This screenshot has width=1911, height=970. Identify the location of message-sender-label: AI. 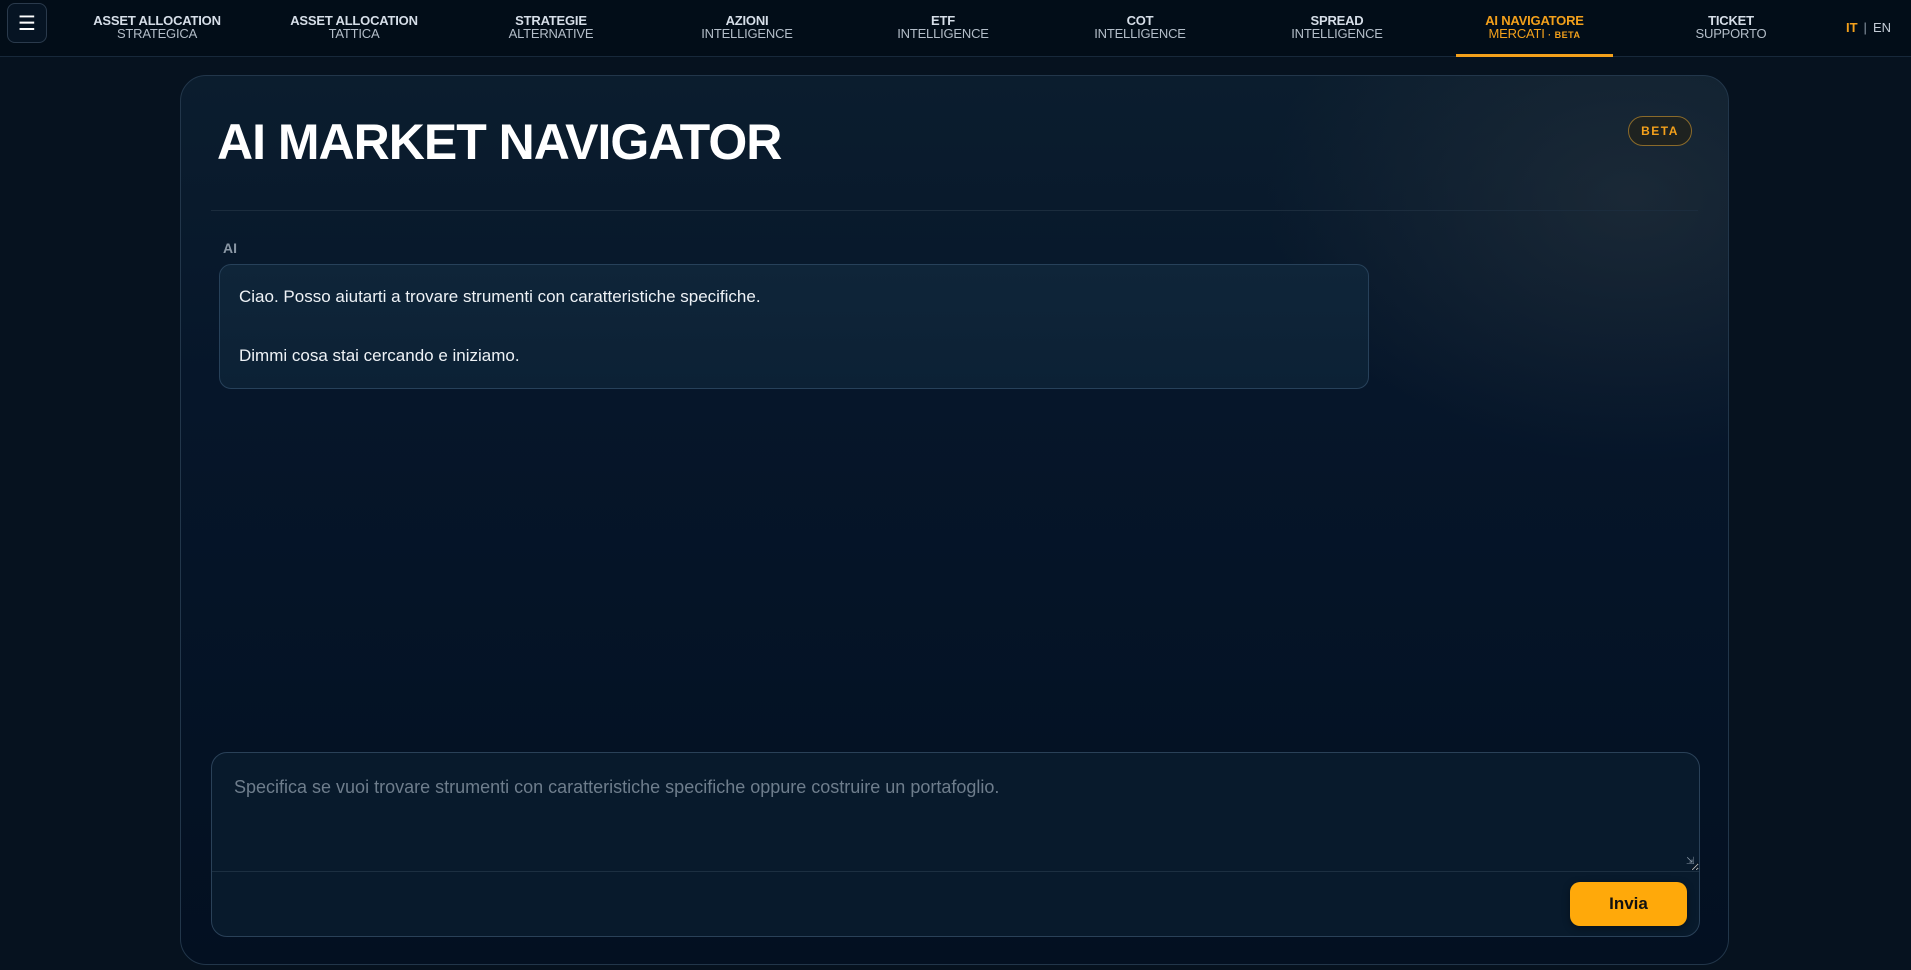
(230, 248).